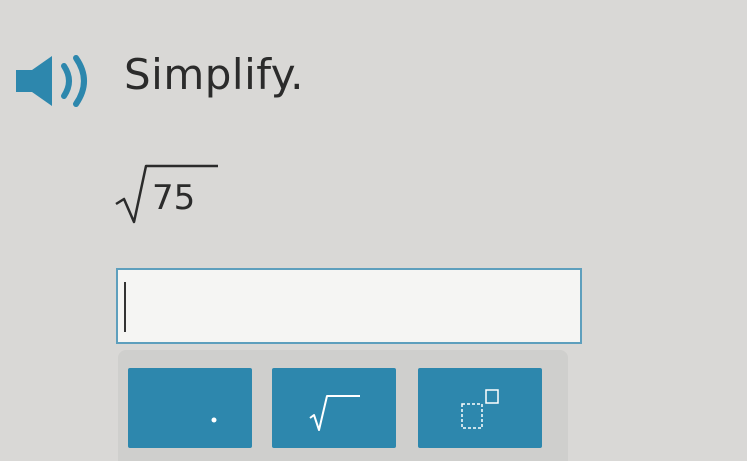  I want to click on exponent-key, so click(480, 408).